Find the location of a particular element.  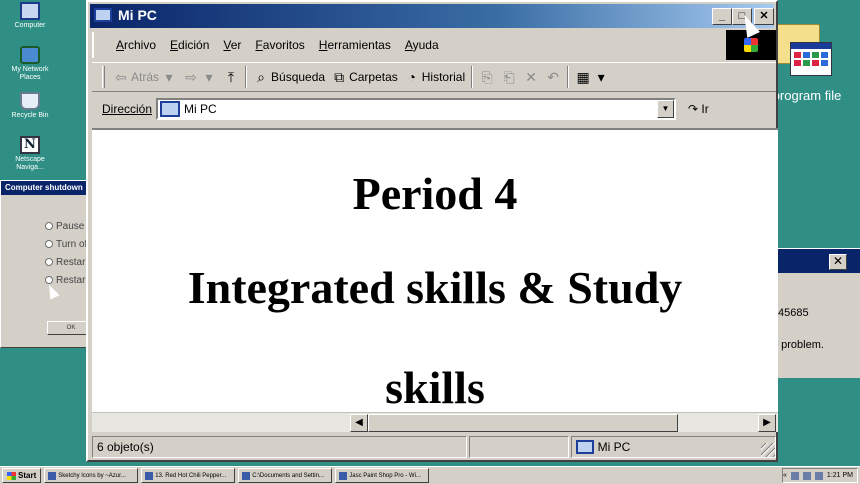

clock: 1:21 PM is located at coordinates (840, 475).